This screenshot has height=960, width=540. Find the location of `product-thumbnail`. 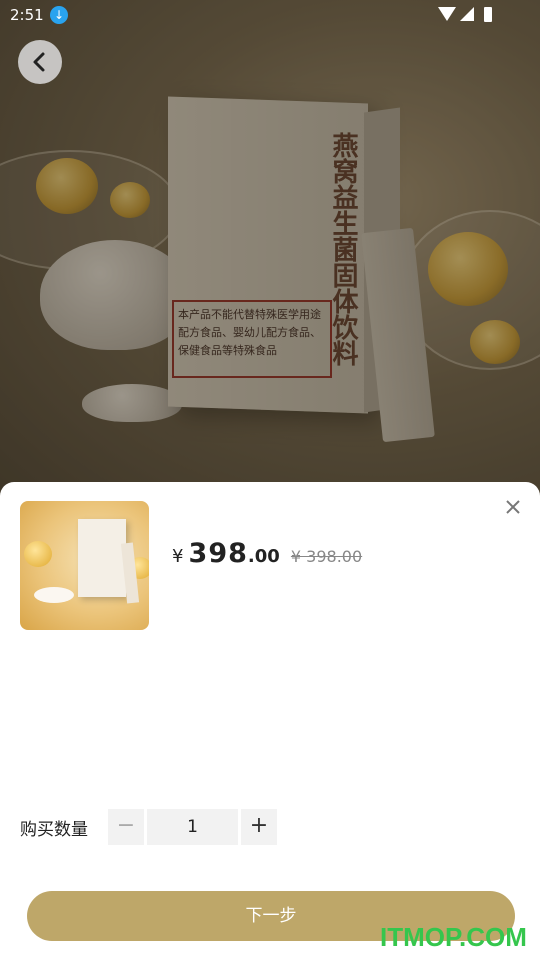

product-thumbnail is located at coordinates (84, 565).